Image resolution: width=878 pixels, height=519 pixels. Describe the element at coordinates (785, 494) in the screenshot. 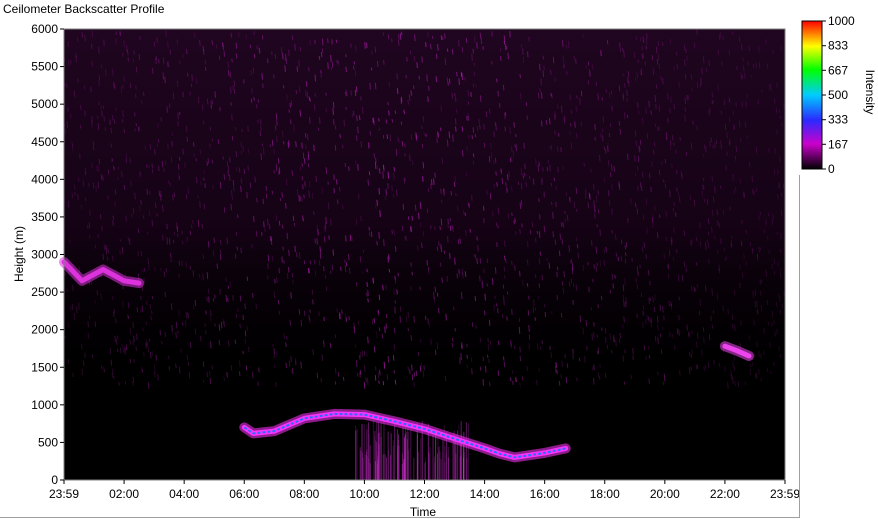

I see `x-tick-label: 23:59` at that location.